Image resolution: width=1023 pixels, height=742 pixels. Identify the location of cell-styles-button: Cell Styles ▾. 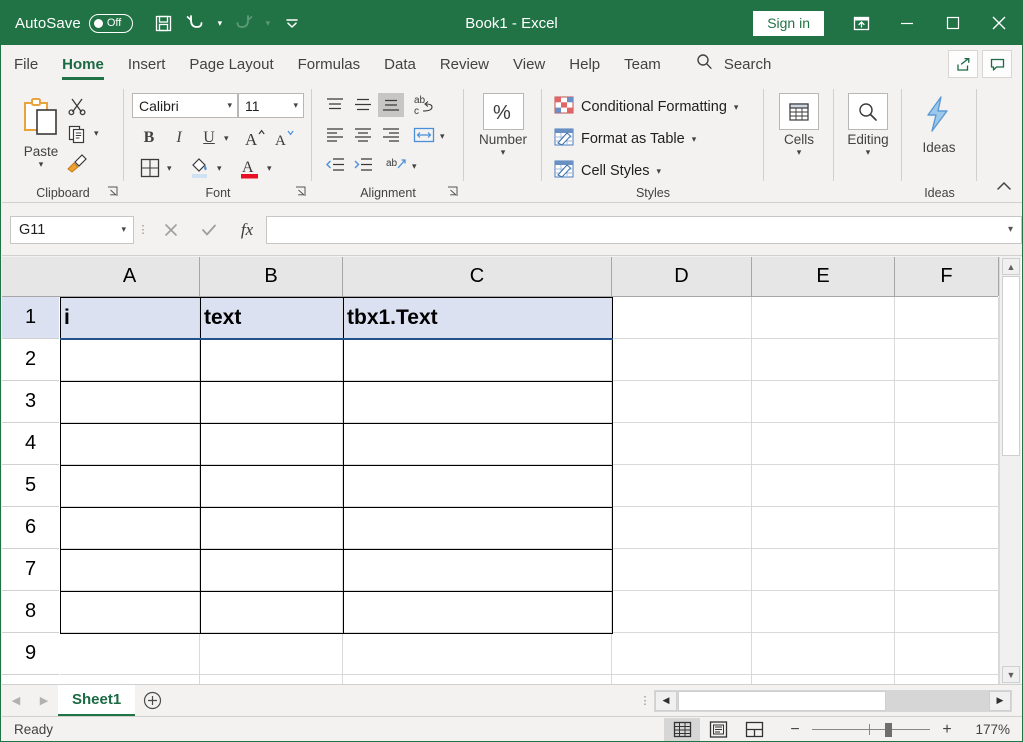
(607, 171).